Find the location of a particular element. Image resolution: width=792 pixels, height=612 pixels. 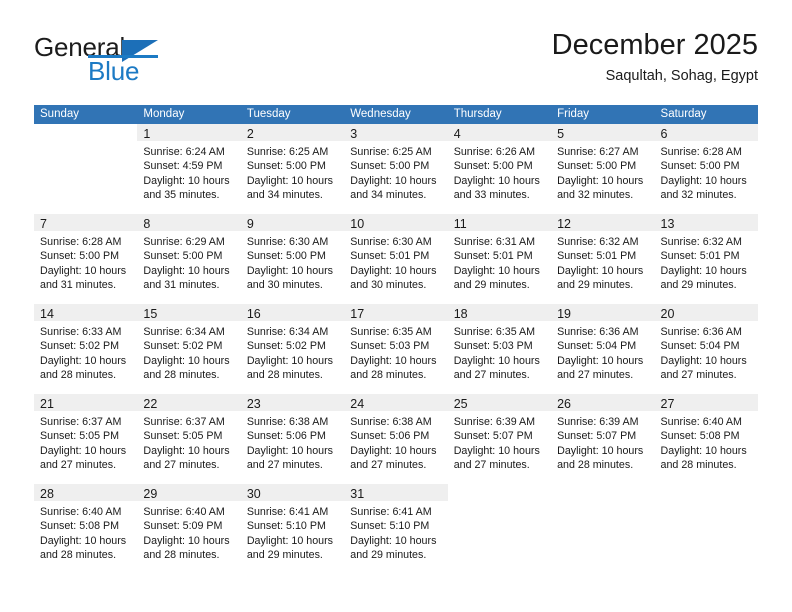

day-number: 12 is located at coordinates (564, 224).